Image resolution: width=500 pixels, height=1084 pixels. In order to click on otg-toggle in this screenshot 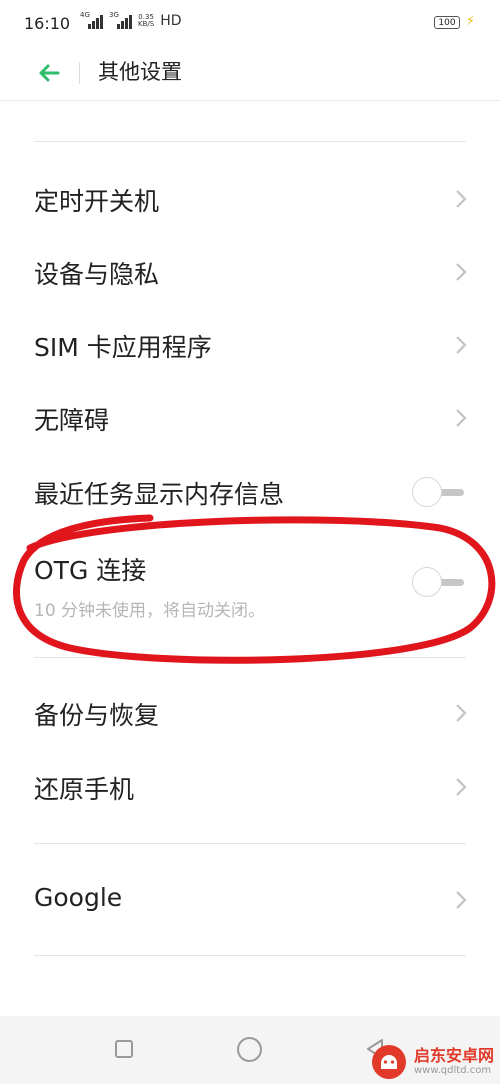, I will do `click(440, 583)`.